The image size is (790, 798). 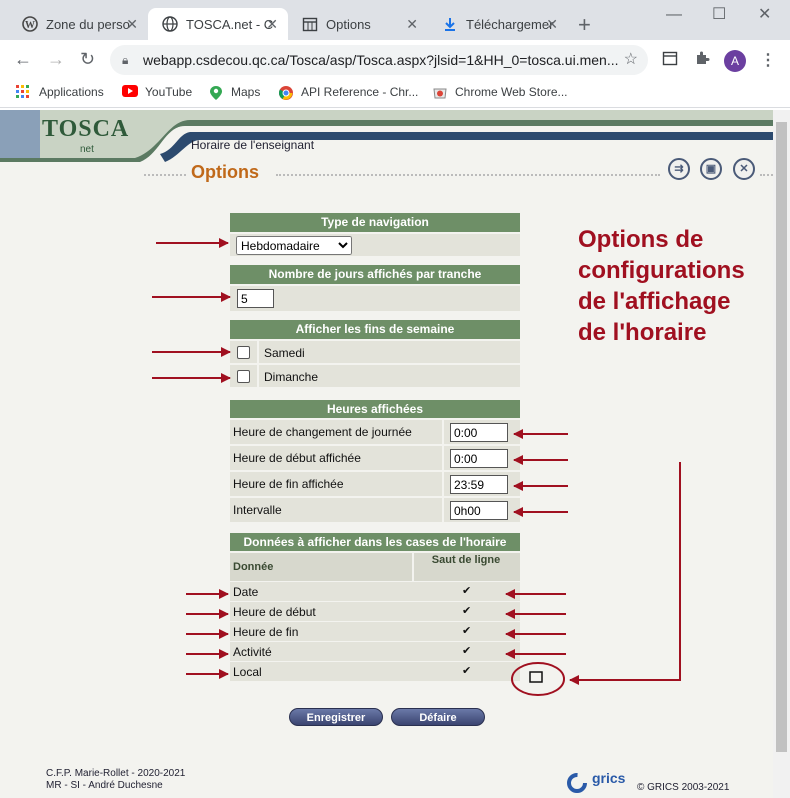 I want to click on grics-logo-icon, so click(x=577, y=783).